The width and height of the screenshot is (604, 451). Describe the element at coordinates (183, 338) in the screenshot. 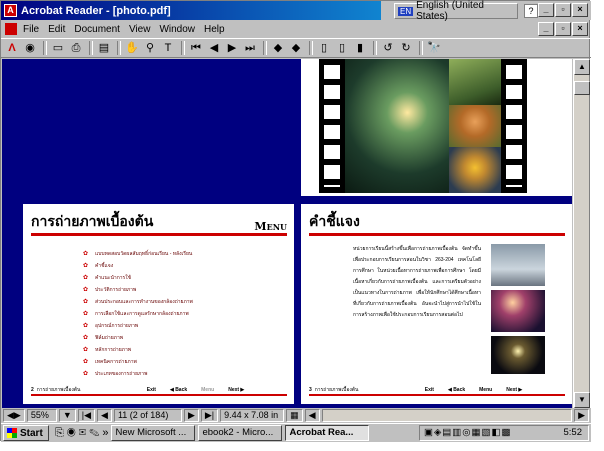

I see `toc-item: ฟิล์มถ่ายภาพ` at that location.